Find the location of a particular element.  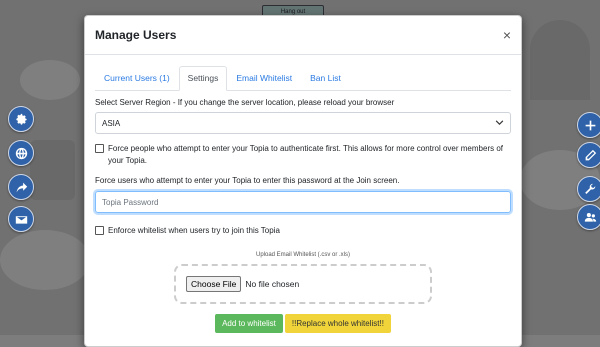

envelope-icon is located at coordinates (21, 219).